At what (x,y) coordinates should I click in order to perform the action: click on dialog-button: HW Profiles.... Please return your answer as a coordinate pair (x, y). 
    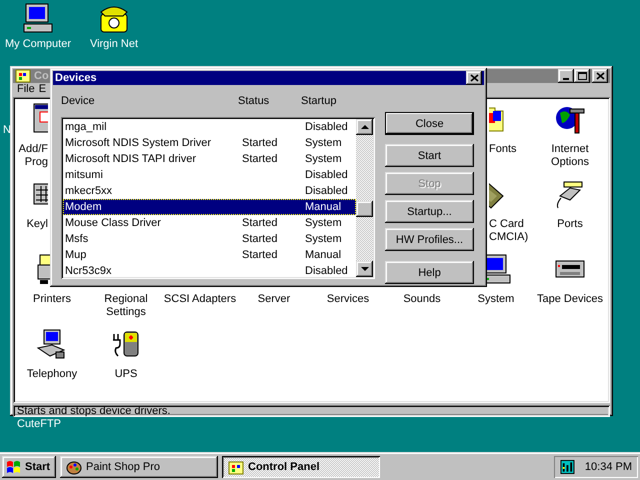
    Looking at the image, I should click on (429, 239).